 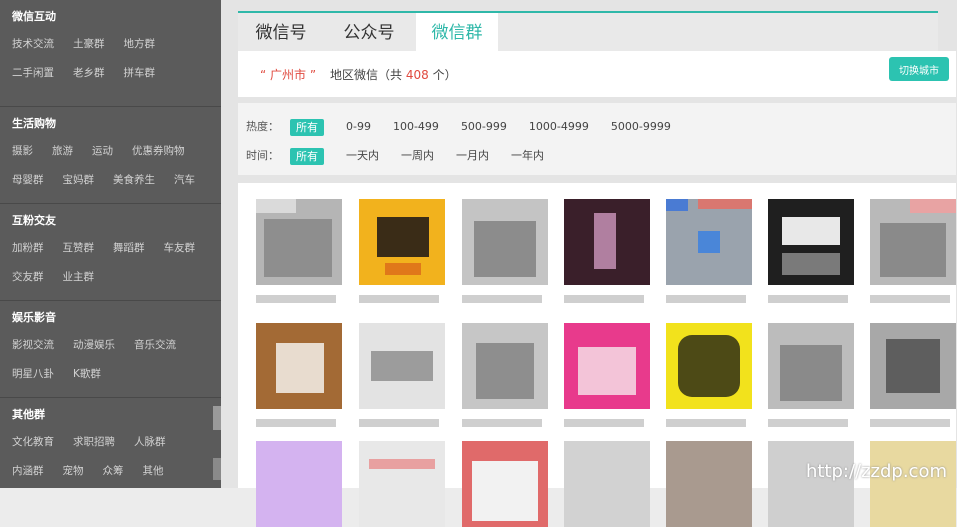 I want to click on sidebar-item: K歌群, so click(x=87, y=374).